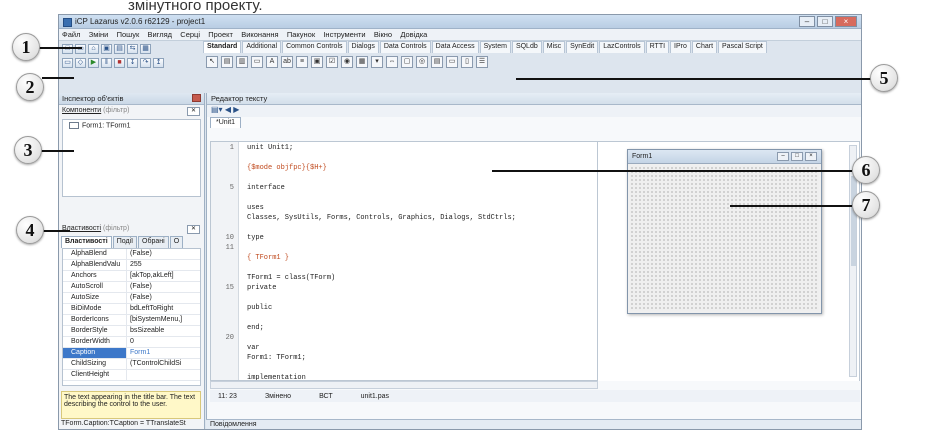 The image size is (940, 436). I want to click on property-row: BorderIcons [biSystemMenu,], so click(131, 320).